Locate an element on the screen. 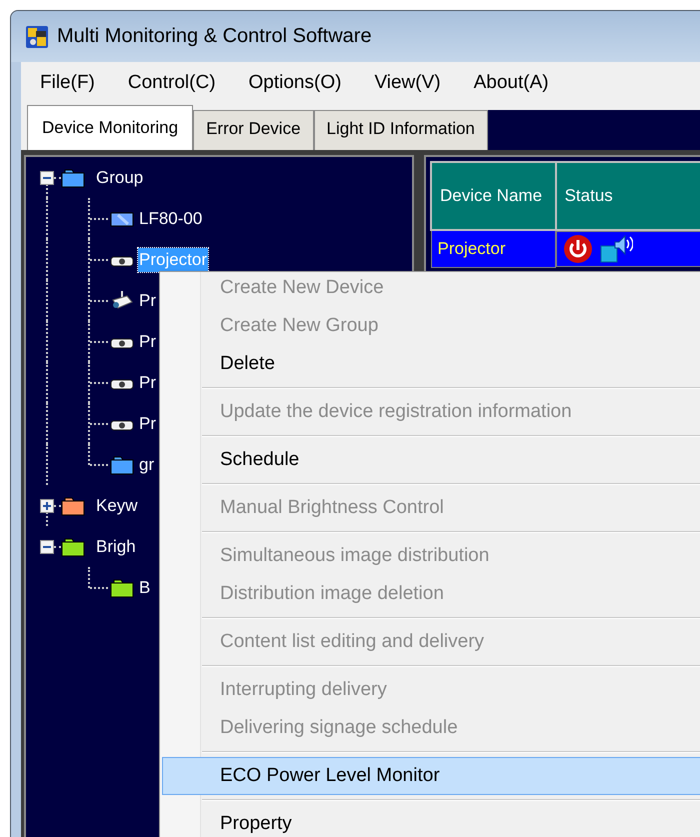 The height and width of the screenshot is (837, 700). tree-label: Brigh is located at coordinates (116, 546).